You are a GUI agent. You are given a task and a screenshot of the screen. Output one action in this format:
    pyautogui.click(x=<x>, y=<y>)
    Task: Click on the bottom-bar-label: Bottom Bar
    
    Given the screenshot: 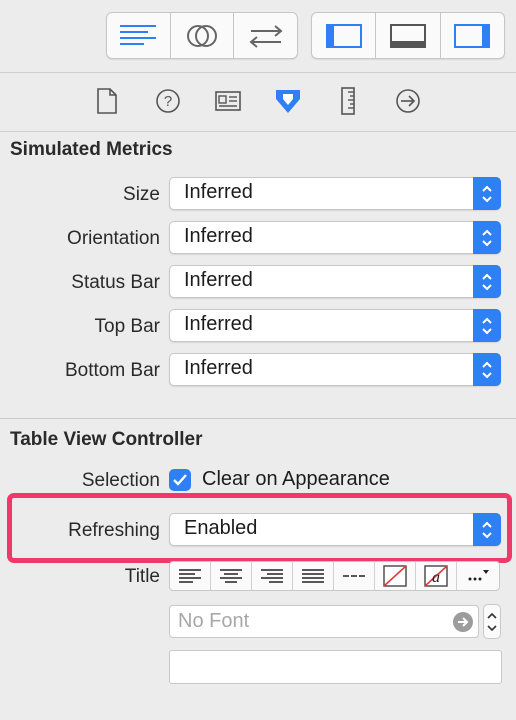 What is the action you would take?
    pyautogui.click(x=112, y=370)
    